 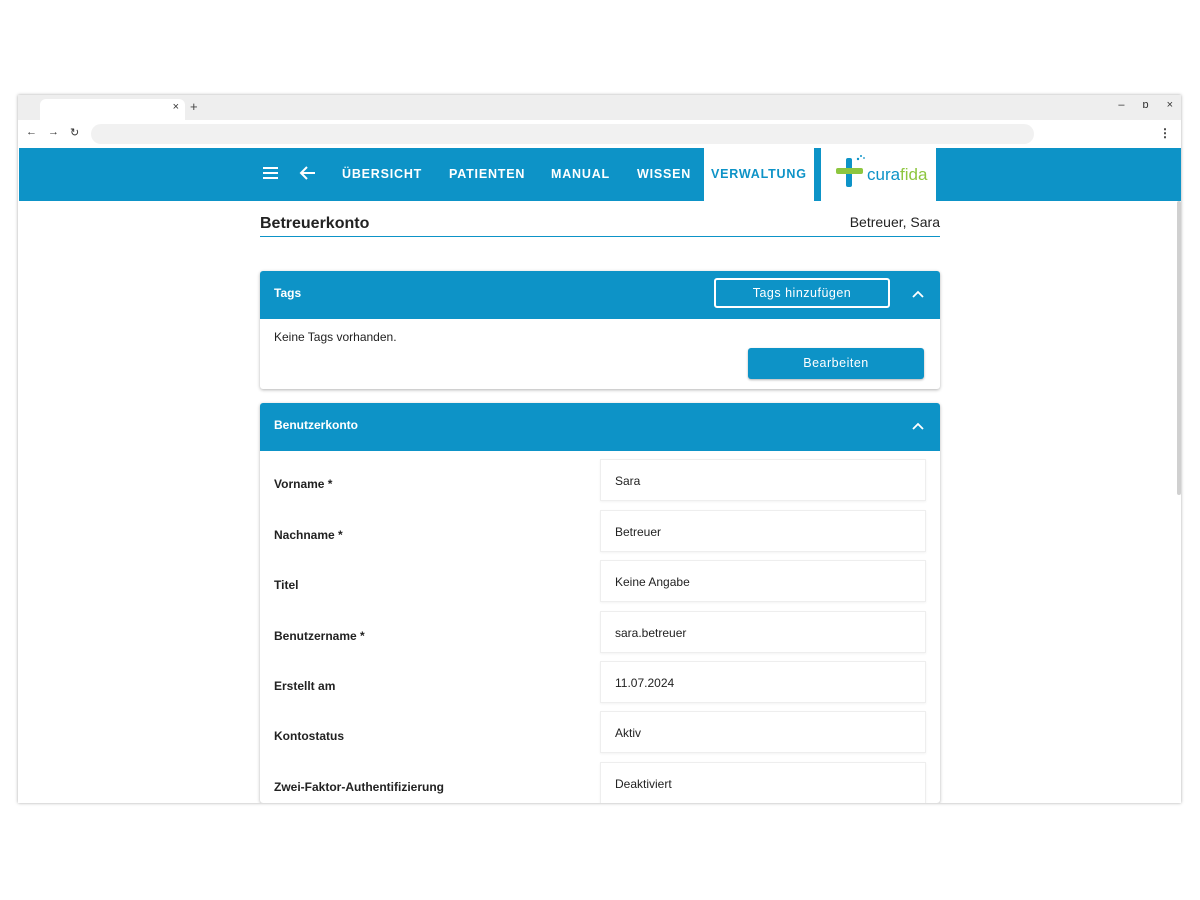 What do you see at coordinates (319, 636) in the screenshot?
I see `row-label: Benutzername *` at bounding box center [319, 636].